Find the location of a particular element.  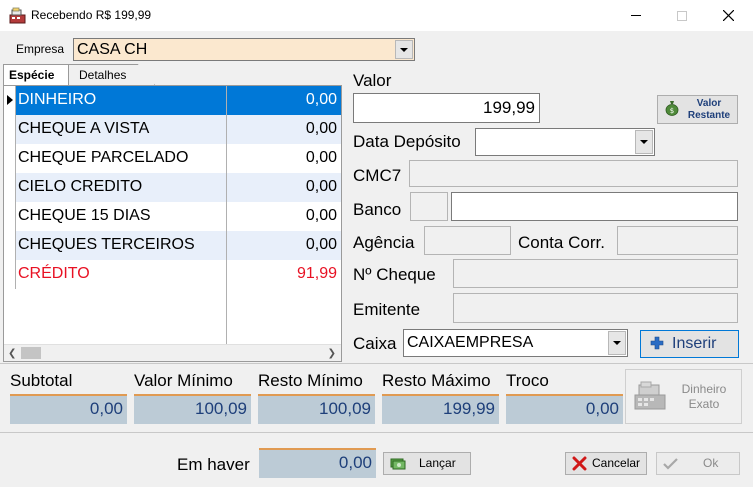

grid-row-cheque-parcelado: CHEQUE PARCELADO 0,00 is located at coordinates (172, 158).